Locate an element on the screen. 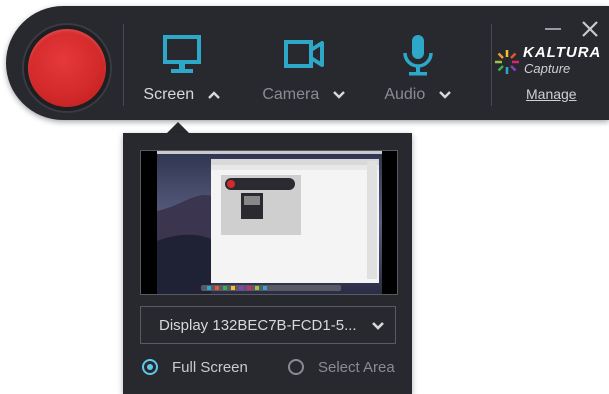  minimize-icon is located at coordinates (553, 29).